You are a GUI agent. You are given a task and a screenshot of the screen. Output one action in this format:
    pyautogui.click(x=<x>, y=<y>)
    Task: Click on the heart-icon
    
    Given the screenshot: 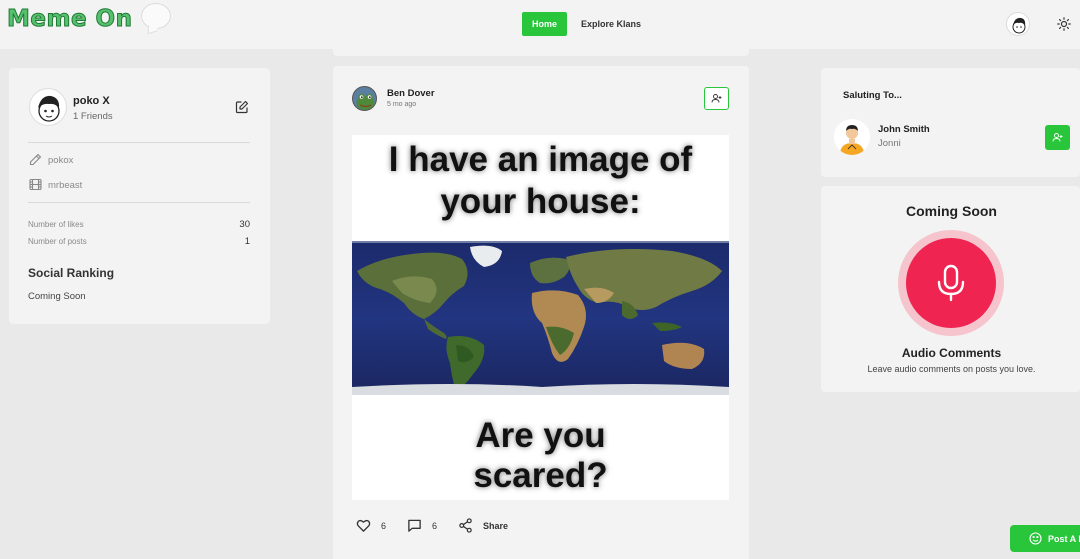 What is the action you would take?
    pyautogui.click(x=363, y=525)
    